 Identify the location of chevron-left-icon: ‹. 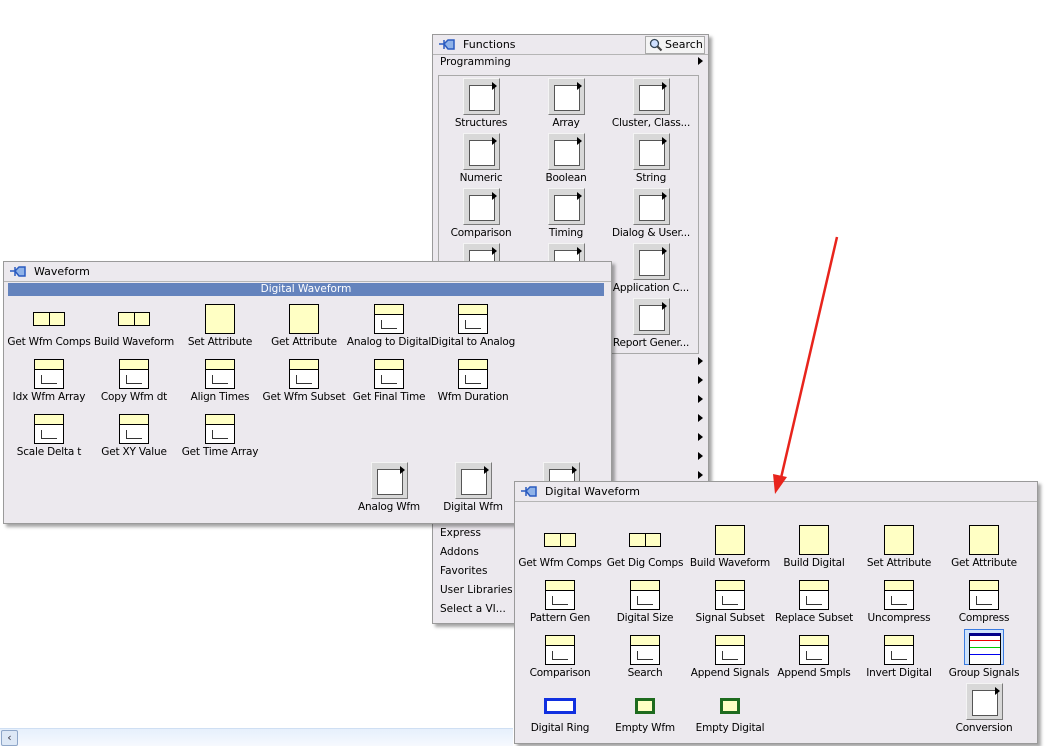
(9, 737).